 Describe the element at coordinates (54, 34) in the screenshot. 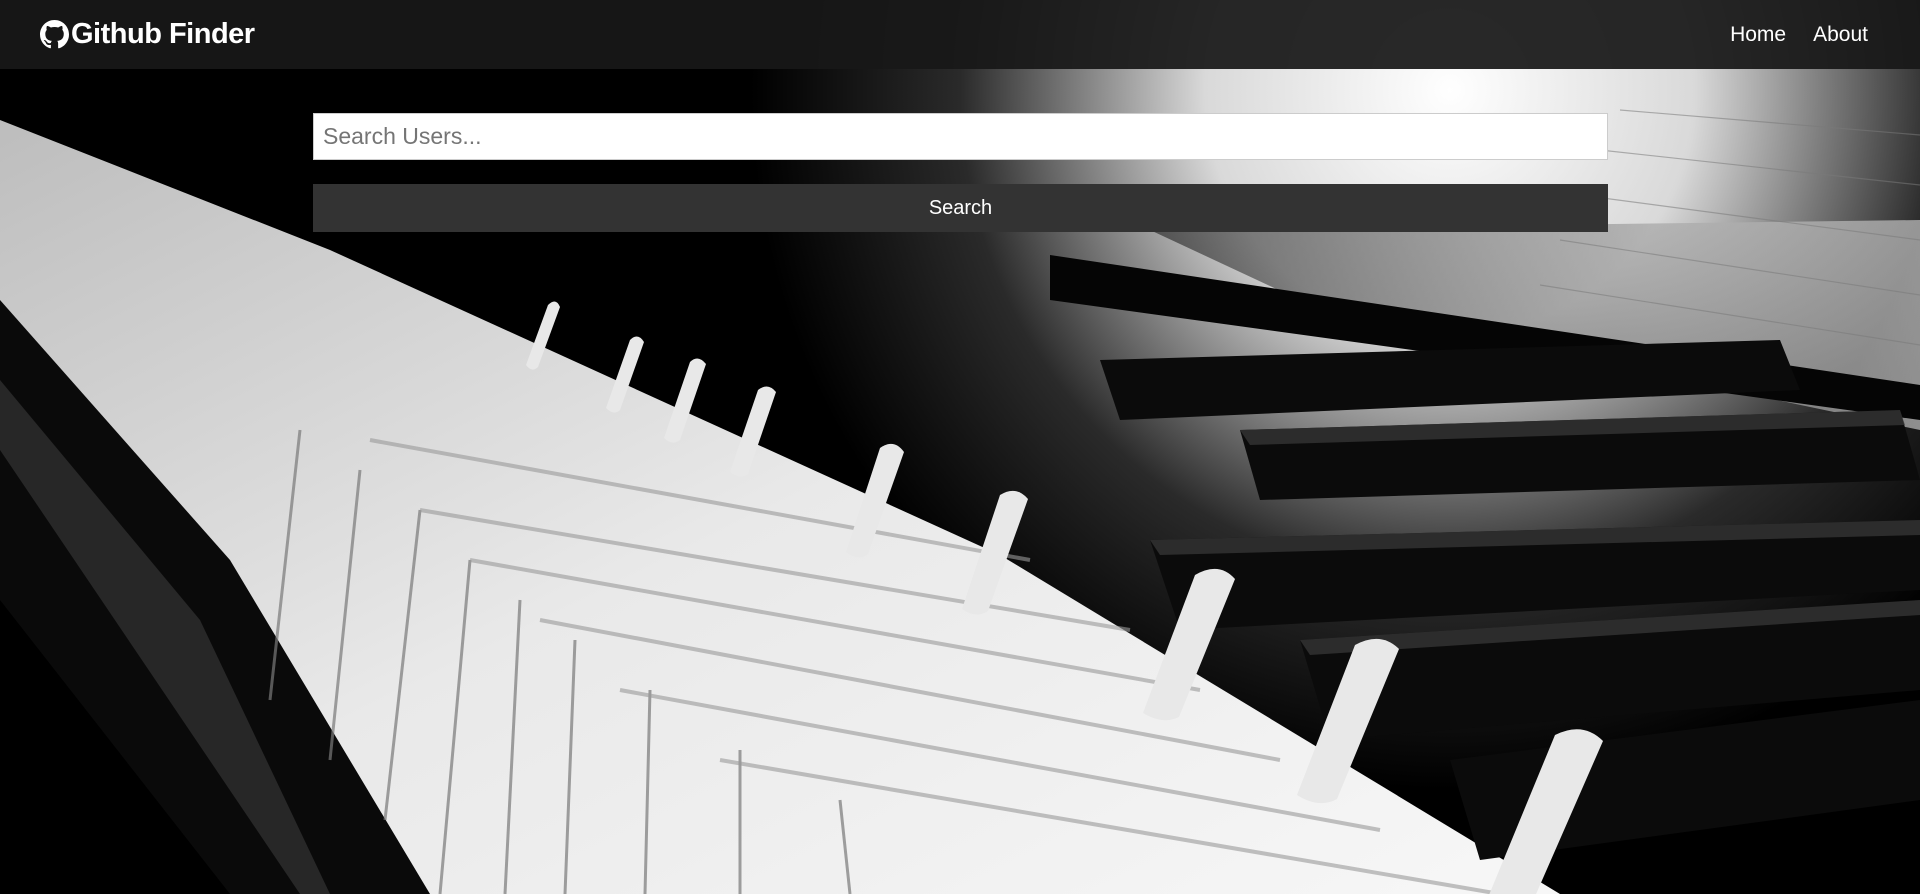

I see `github-icon` at that location.